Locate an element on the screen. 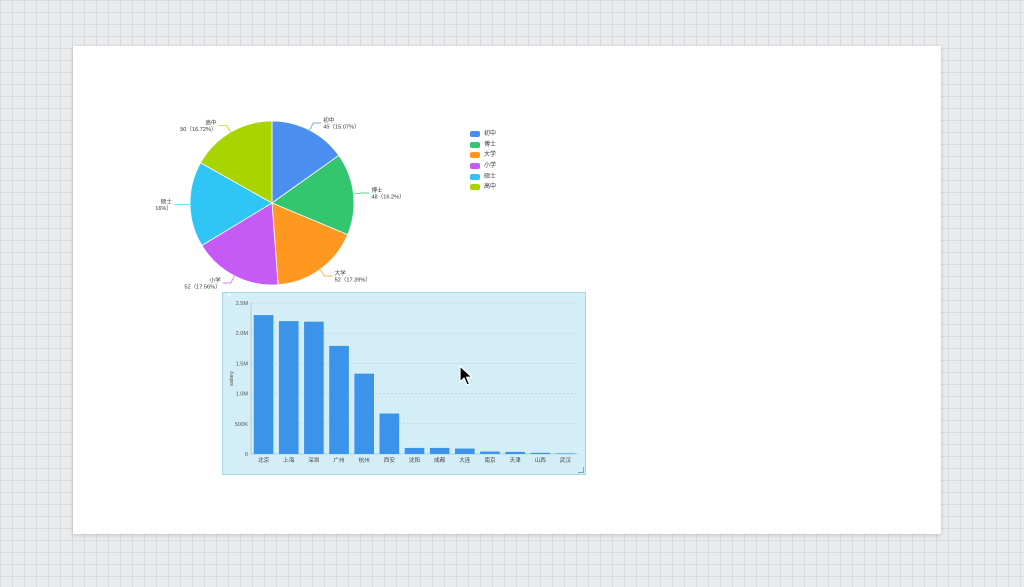 This screenshot has width=1024, height=587. pie-label-name: 高中 is located at coordinates (211, 122).